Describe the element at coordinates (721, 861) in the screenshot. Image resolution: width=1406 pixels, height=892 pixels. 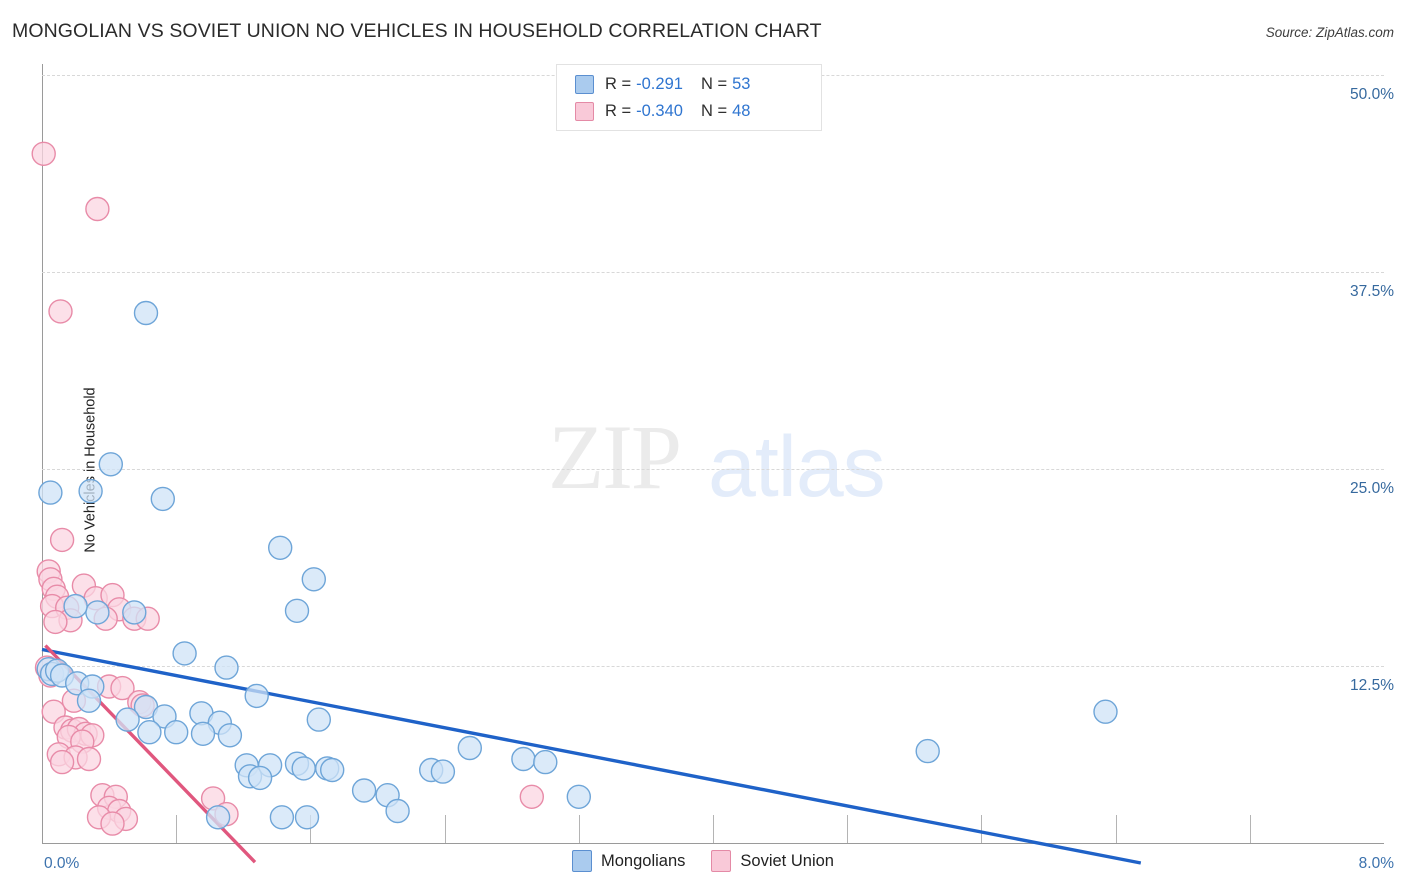
I see `legend-swatch-soviet-union` at that location.